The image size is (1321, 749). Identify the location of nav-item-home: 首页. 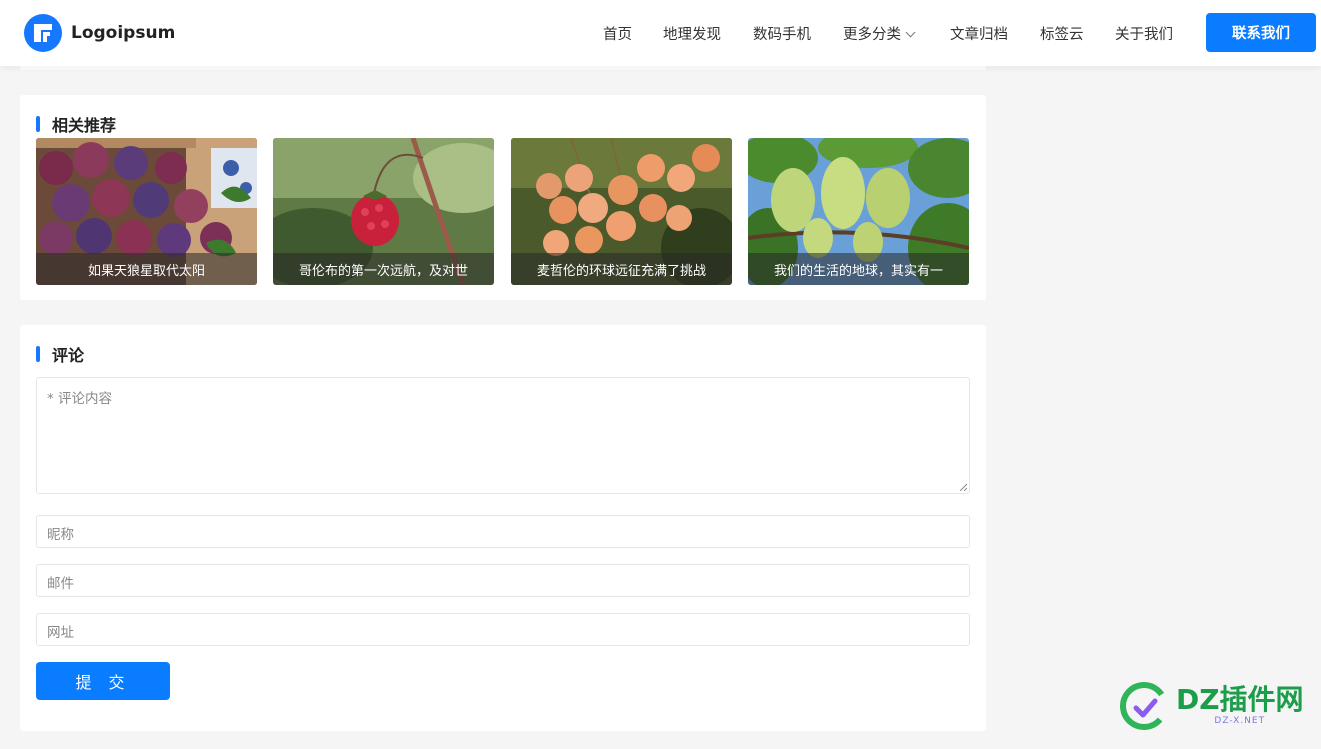
(617, 33).